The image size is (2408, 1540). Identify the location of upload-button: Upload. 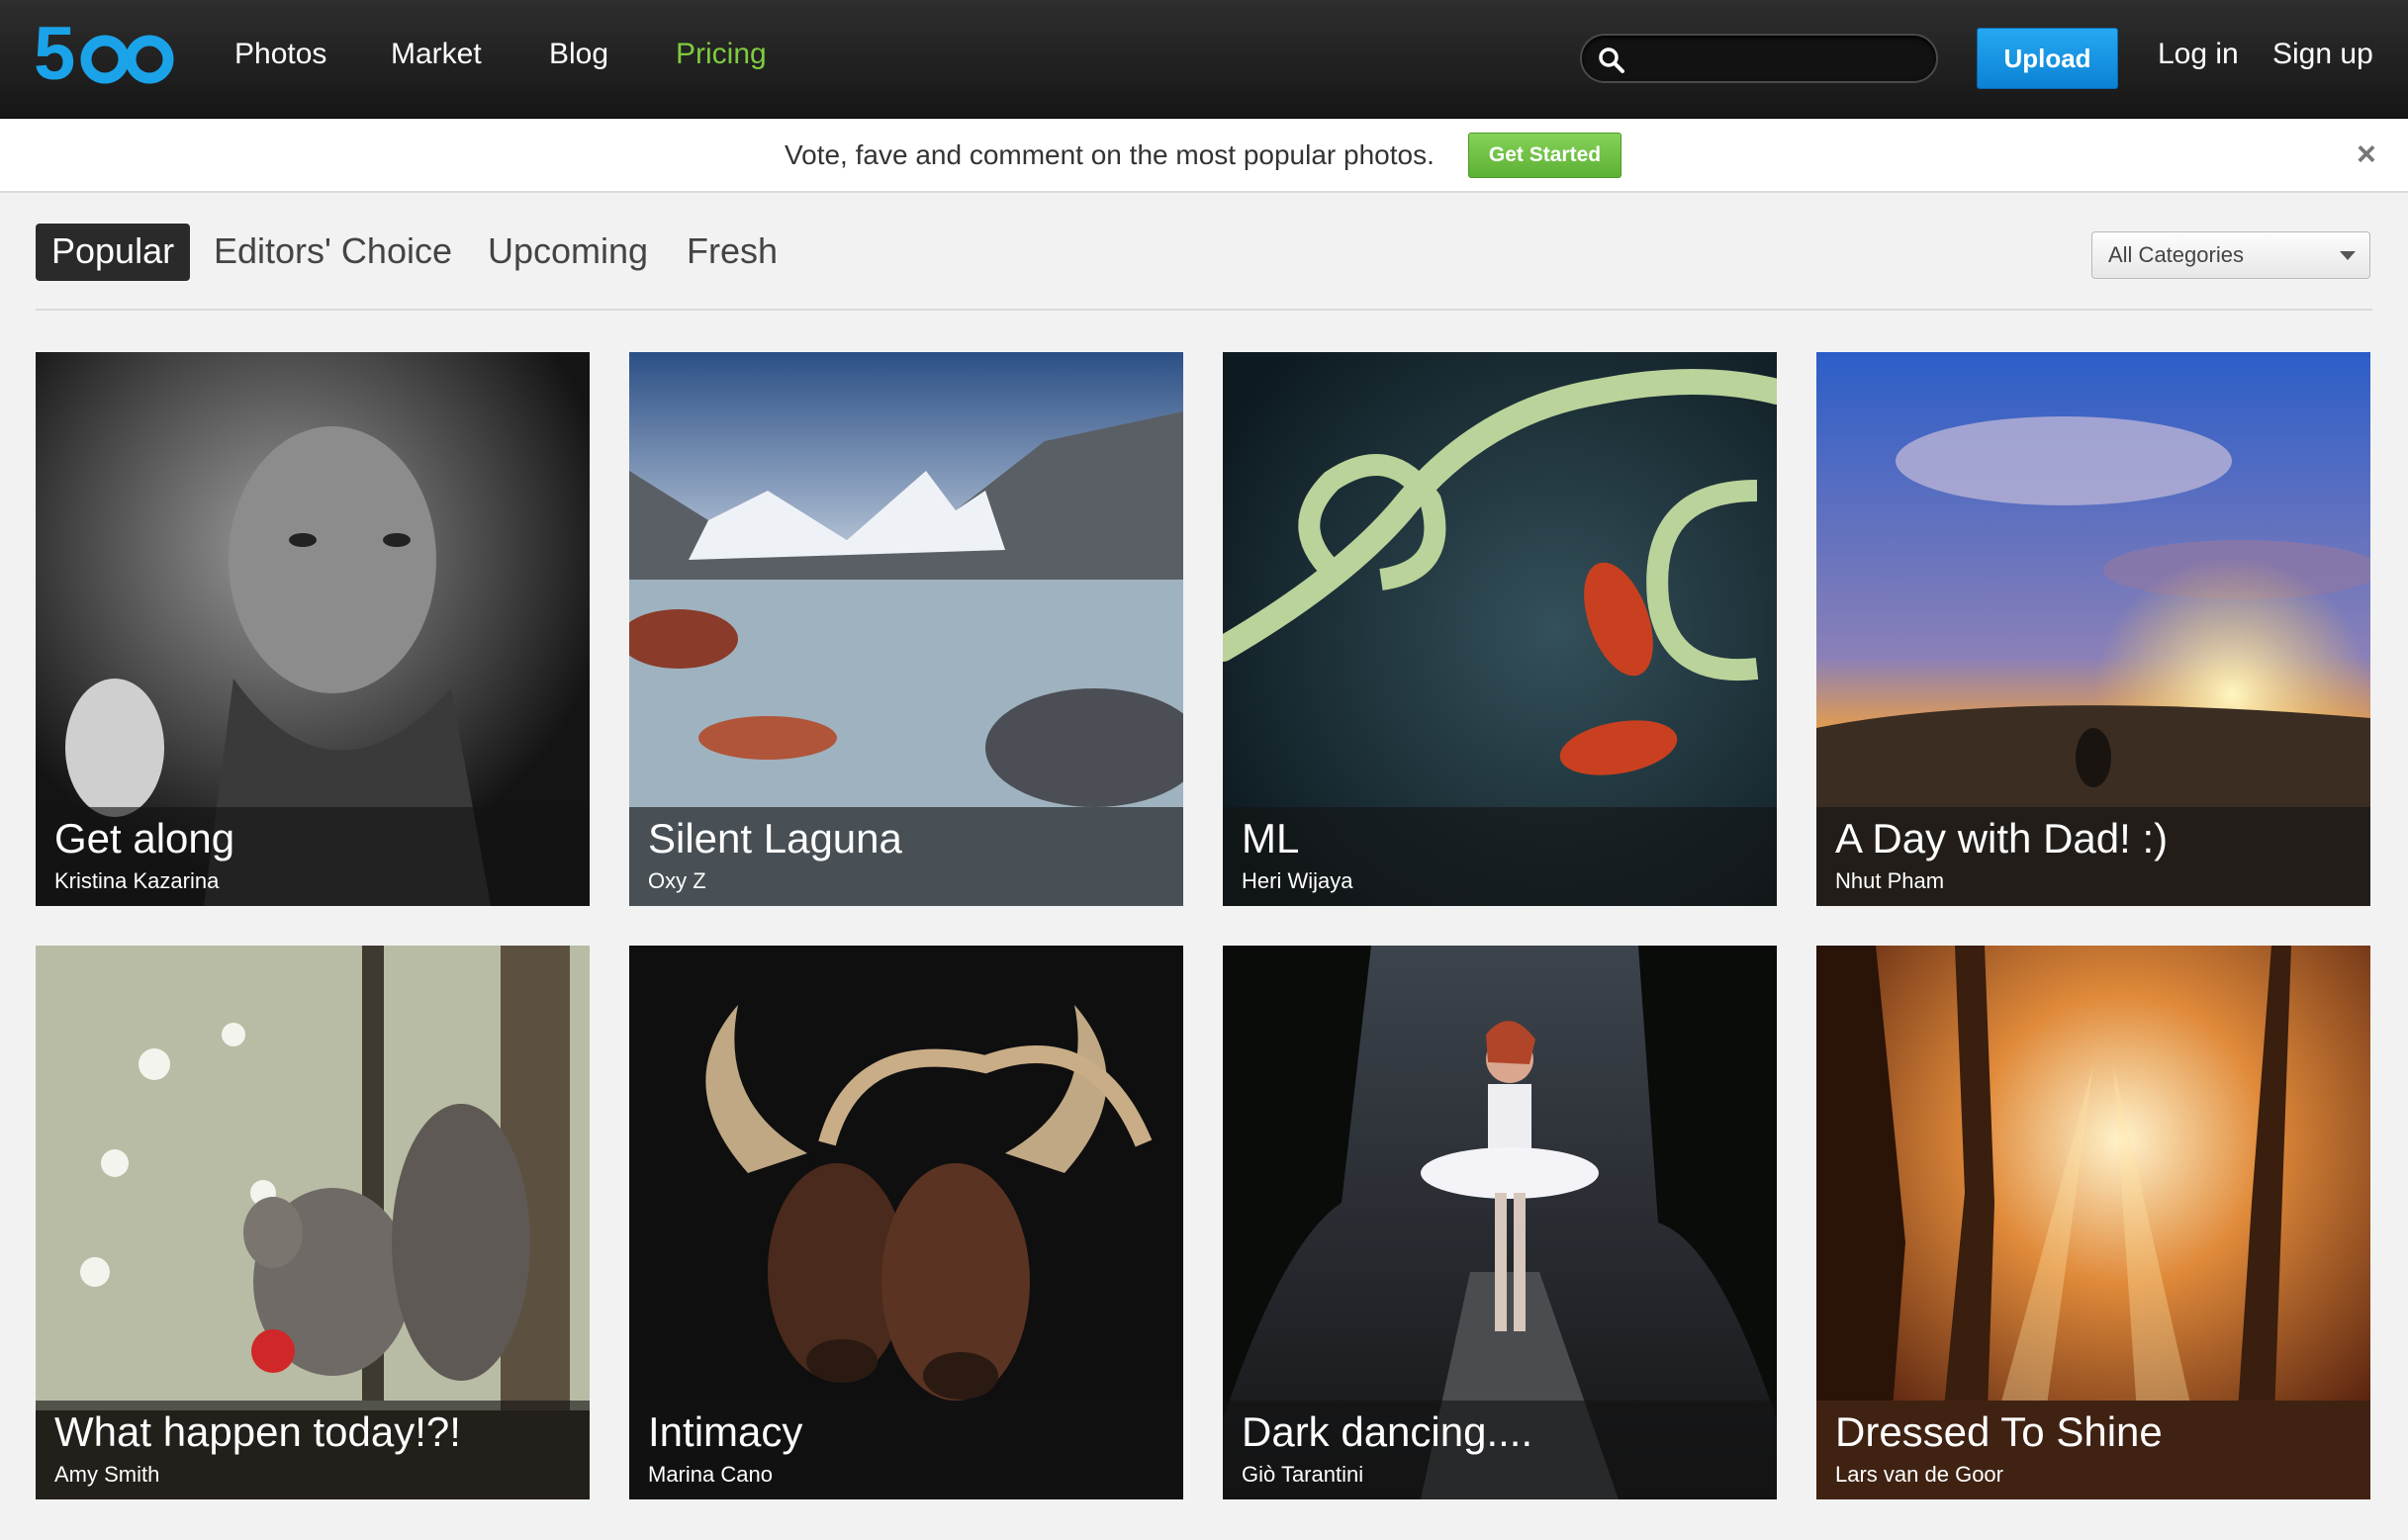
(2047, 58).